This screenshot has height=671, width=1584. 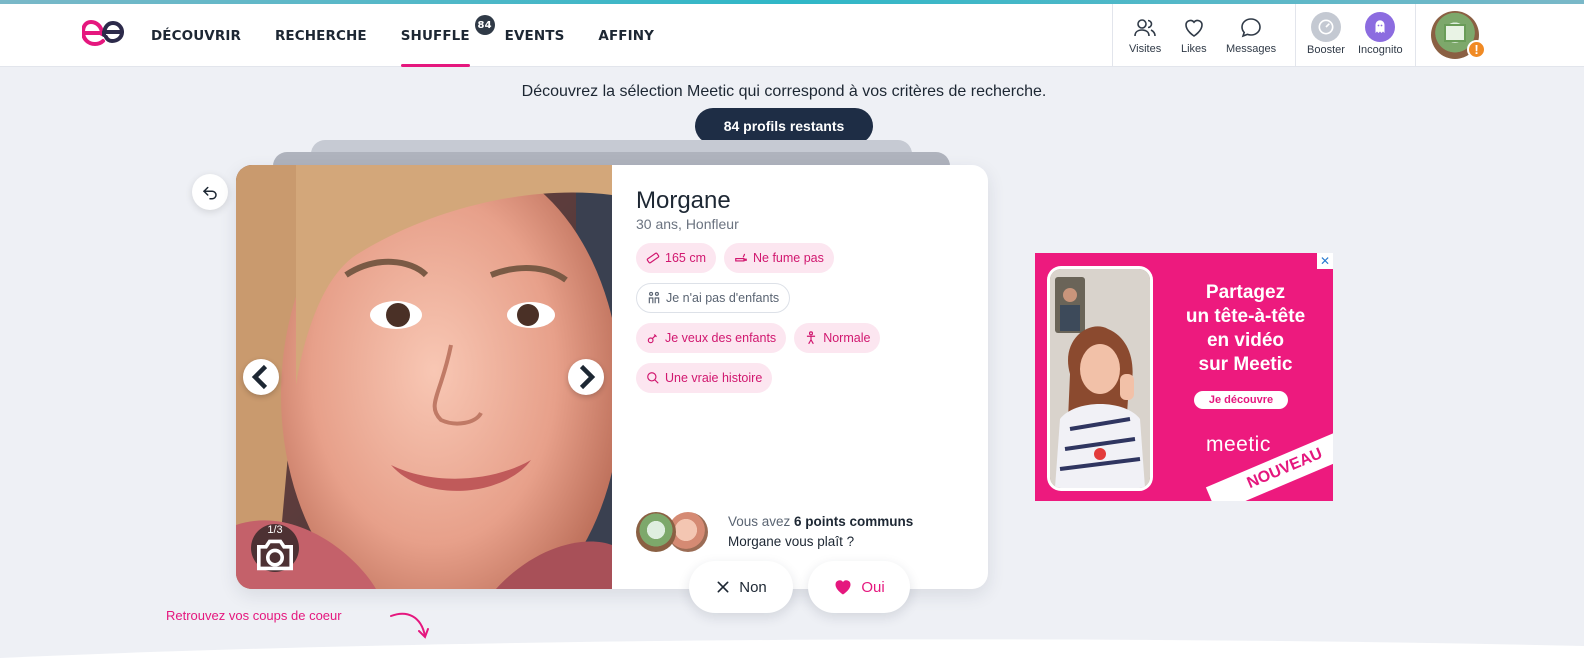 What do you see at coordinates (1380, 27) in the screenshot?
I see `ghost-icon` at bounding box center [1380, 27].